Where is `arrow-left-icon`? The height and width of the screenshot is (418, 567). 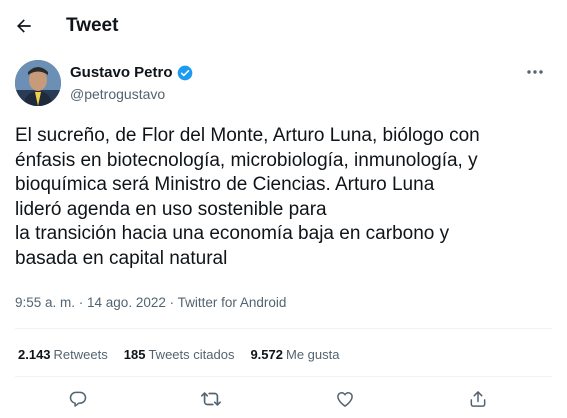 arrow-left-icon is located at coordinates (24, 26).